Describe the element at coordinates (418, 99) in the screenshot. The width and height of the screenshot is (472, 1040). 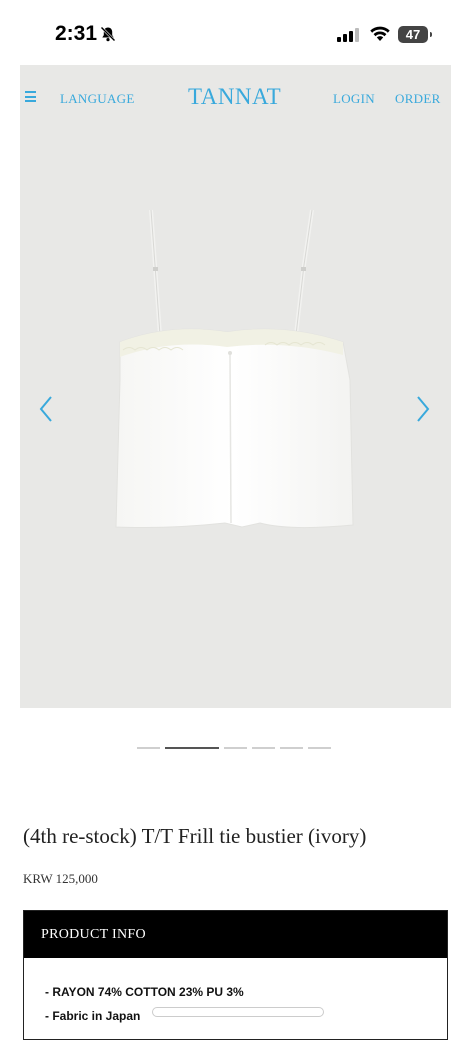
I see `order-link: ORDER` at that location.